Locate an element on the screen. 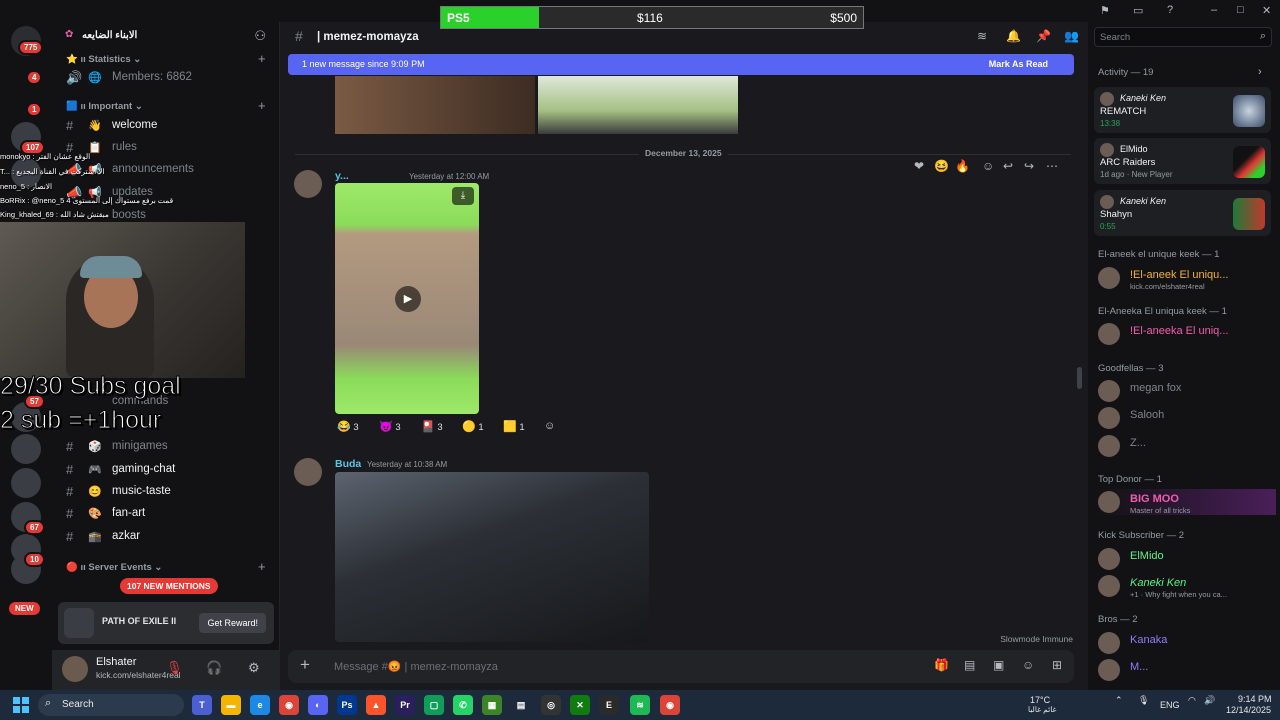  muted-mic-icon: 🎙 is located at coordinates (174, 668).